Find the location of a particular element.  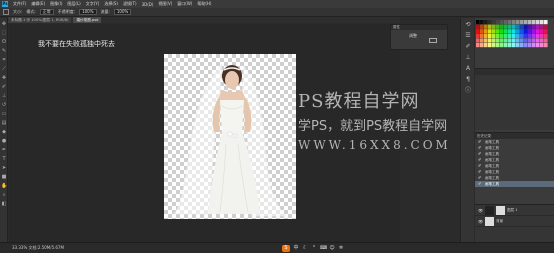

brush-tool-icon: ✐ is located at coordinates (4, 87).